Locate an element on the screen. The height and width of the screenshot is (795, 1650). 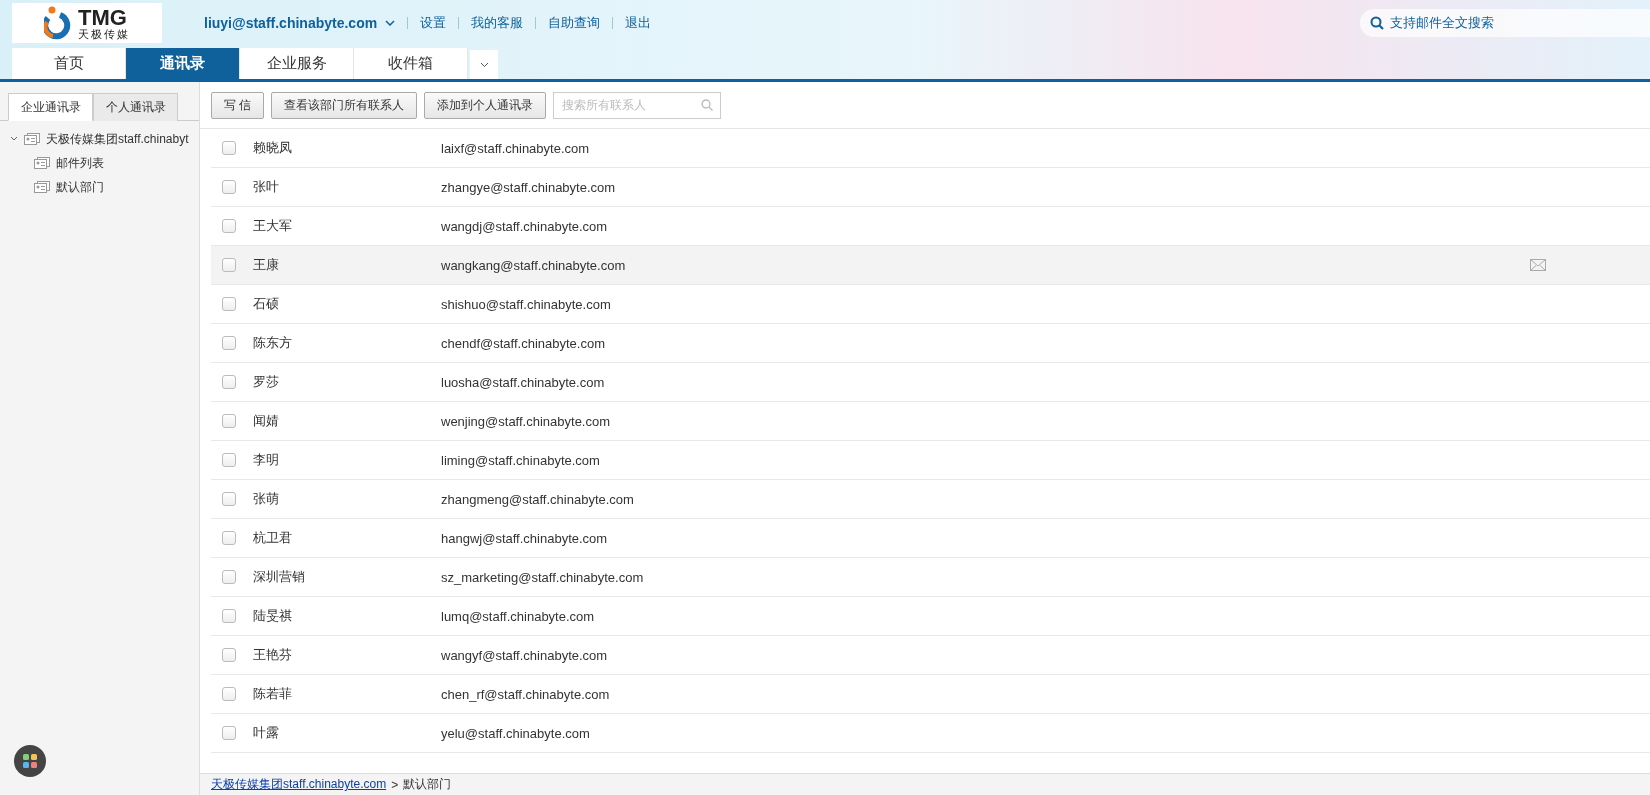
contact-email: liming@staff.chinabyte.com is located at coordinates (520, 460).